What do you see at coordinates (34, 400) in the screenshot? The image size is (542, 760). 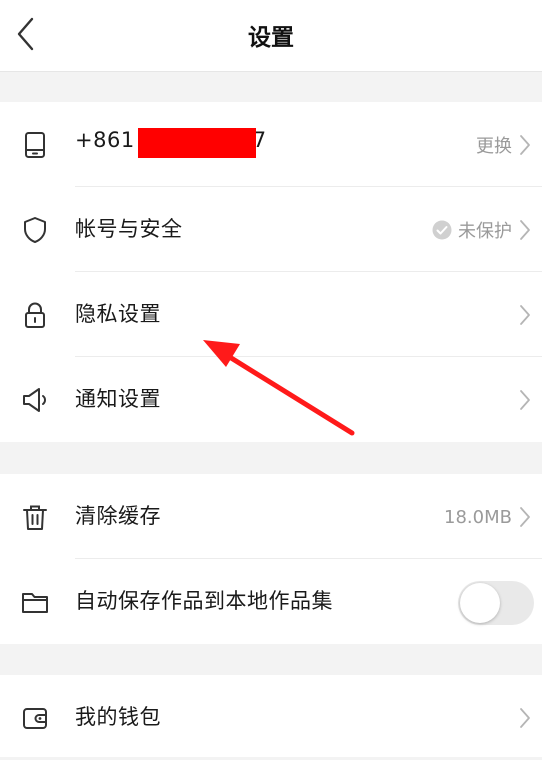 I see `speaker-icon` at bounding box center [34, 400].